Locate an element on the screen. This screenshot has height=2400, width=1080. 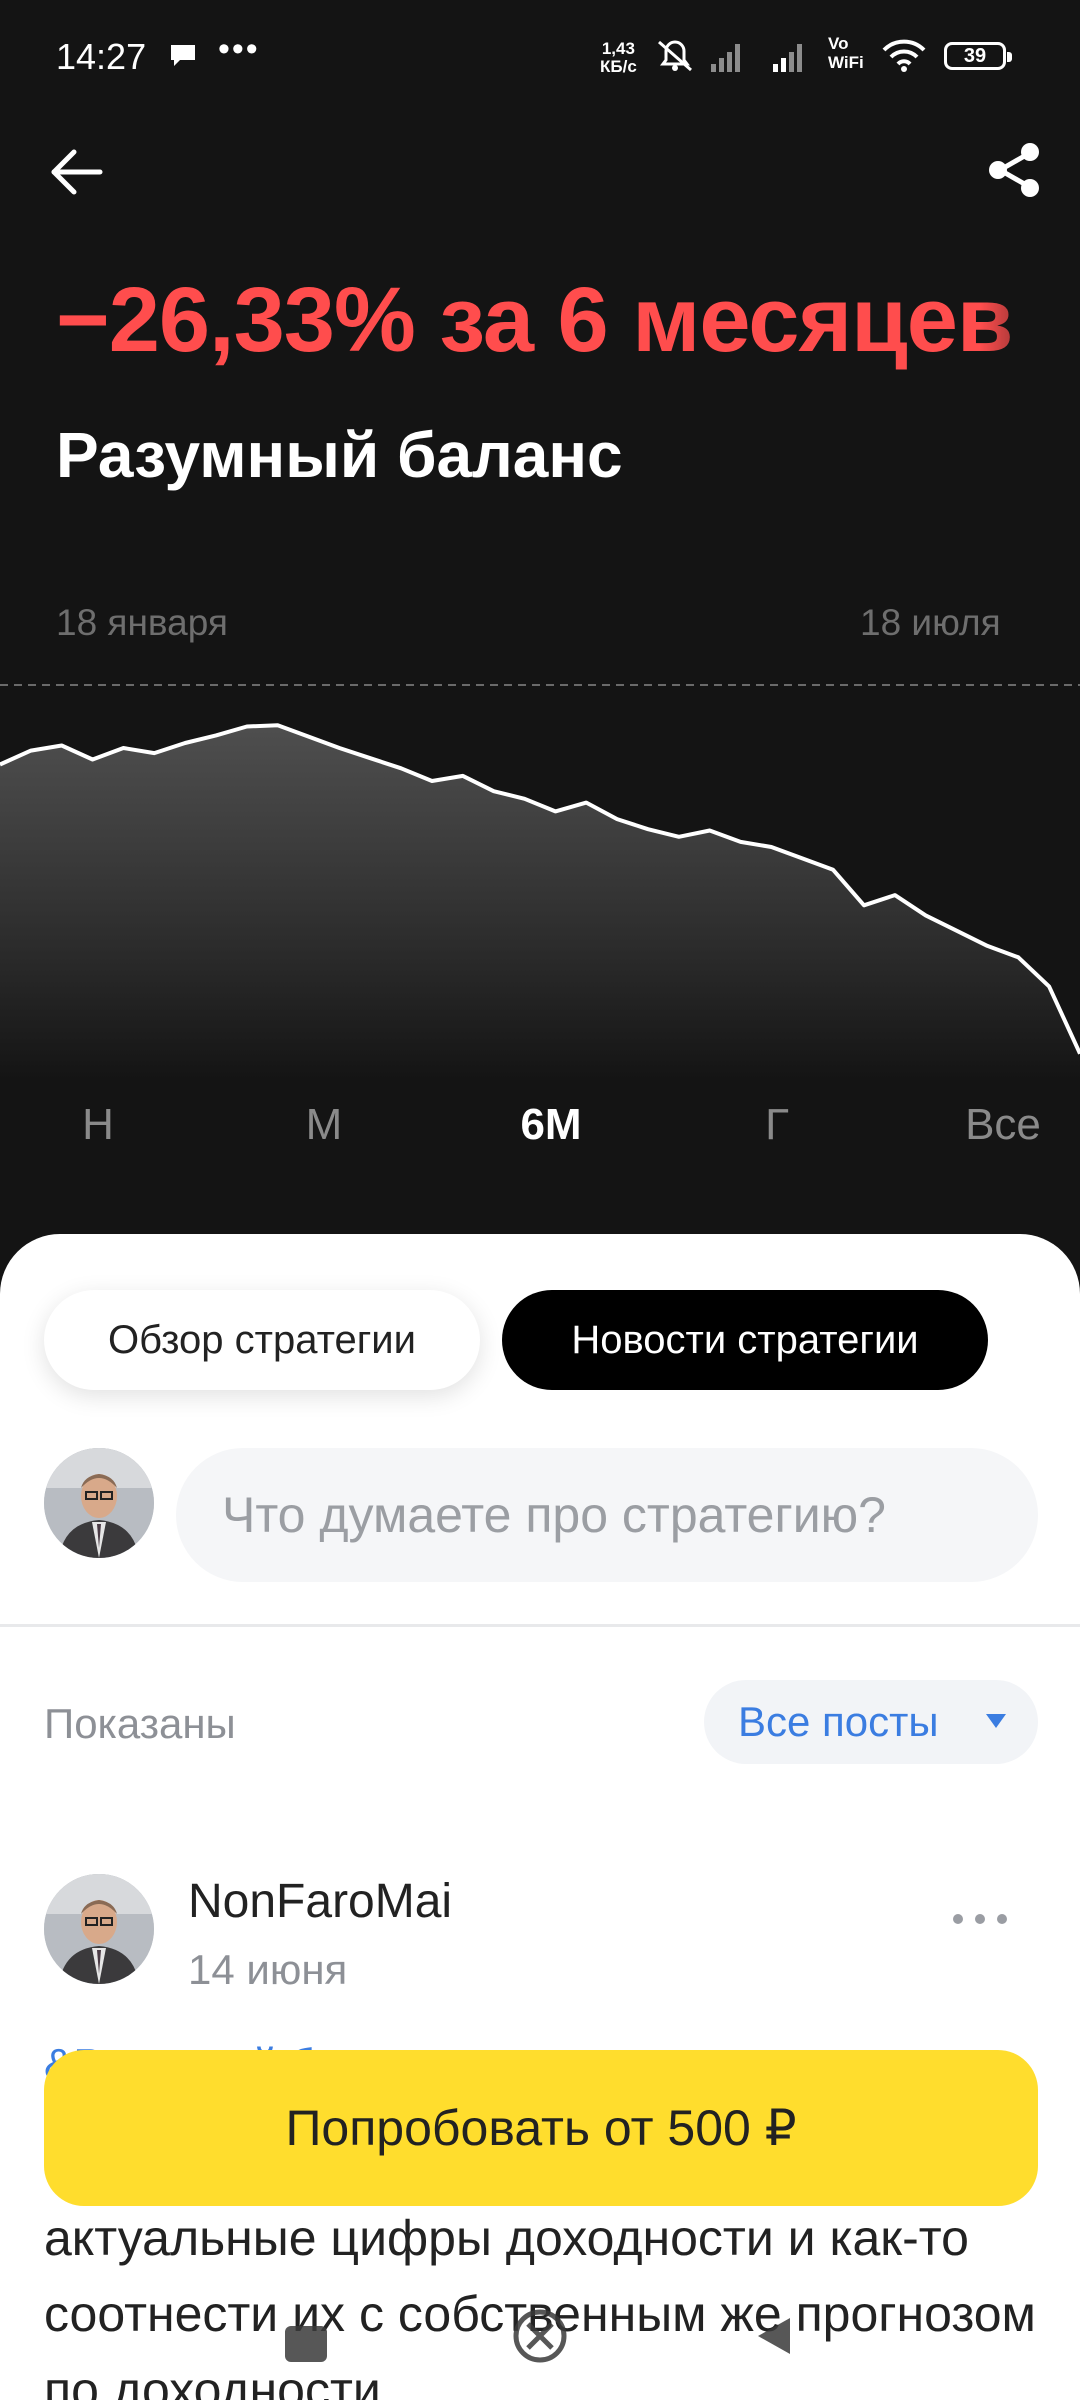
home-button is located at coordinates (540, 2336).